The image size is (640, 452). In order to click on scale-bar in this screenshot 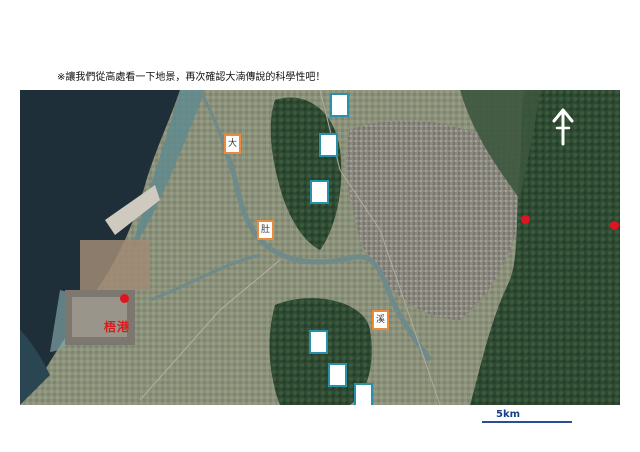, I will do `click(527, 422)`.